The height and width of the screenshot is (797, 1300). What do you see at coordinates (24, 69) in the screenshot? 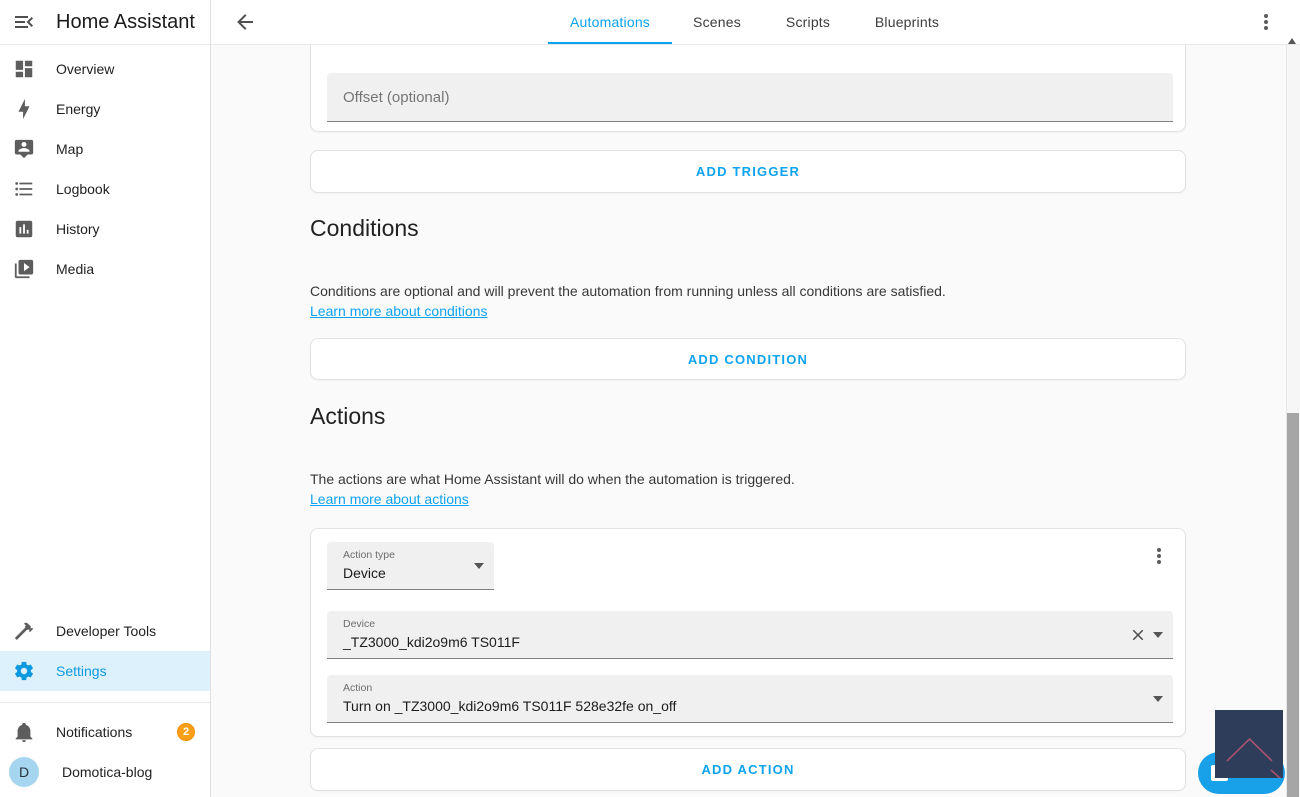
I see `view-dashboard-icon` at bounding box center [24, 69].